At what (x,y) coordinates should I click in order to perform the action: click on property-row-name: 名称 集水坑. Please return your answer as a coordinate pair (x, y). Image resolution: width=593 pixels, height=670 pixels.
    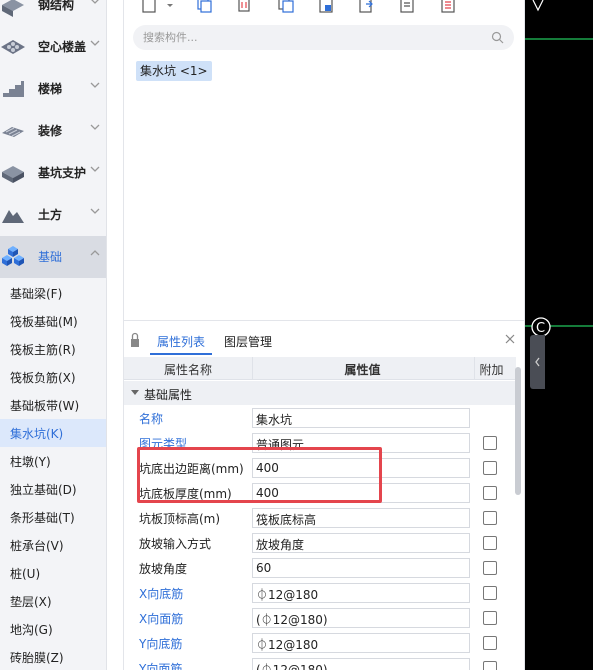
    Looking at the image, I should click on (320, 417).